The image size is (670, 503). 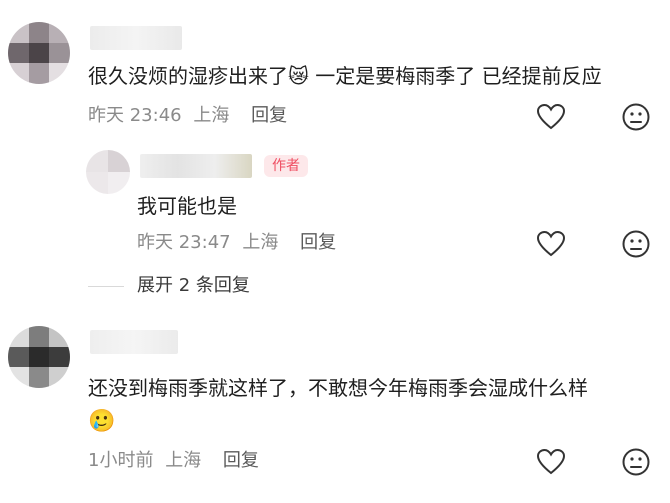 I want to click on comment-text: 还没到梅雨季就这样了，不敢想今年梅雨季会湿成什么样, so click(x=338, y=388).